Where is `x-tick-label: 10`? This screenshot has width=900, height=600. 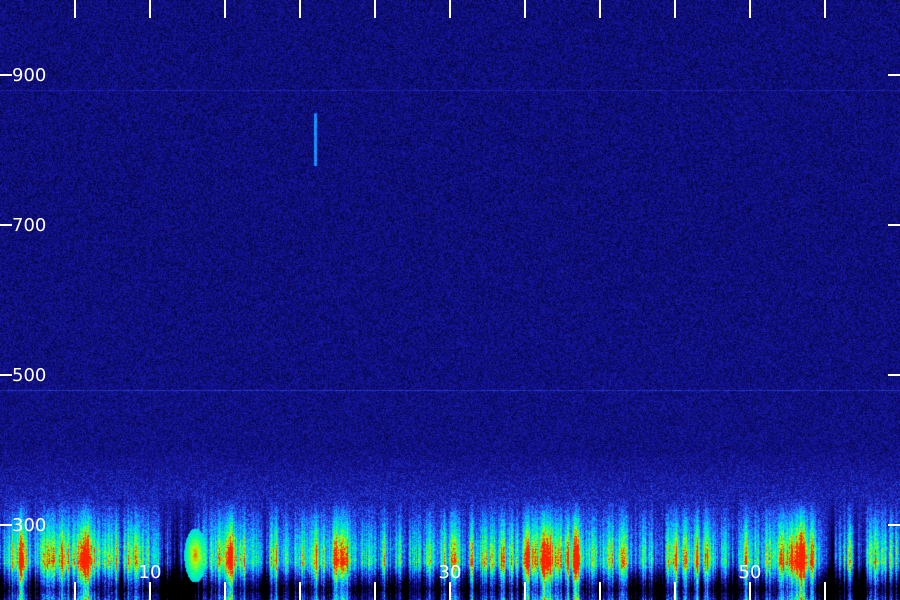
x-tick-label: 10 is located at coordinates (150, 572).